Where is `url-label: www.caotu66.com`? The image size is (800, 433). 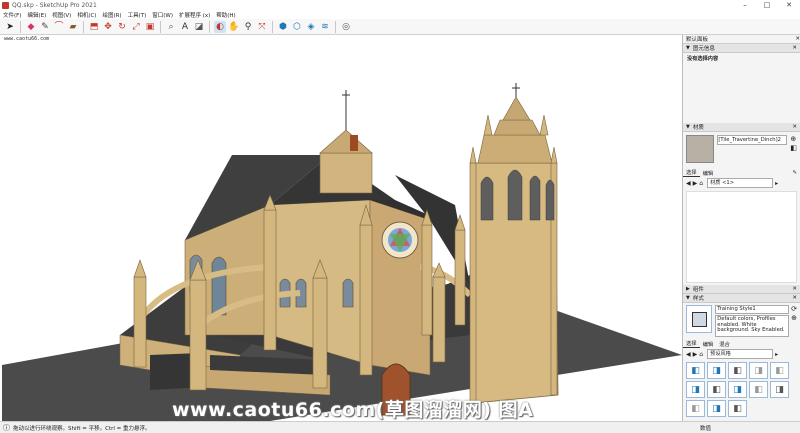 url-label: www.caotu66.com is located at coordinates (27, 39).